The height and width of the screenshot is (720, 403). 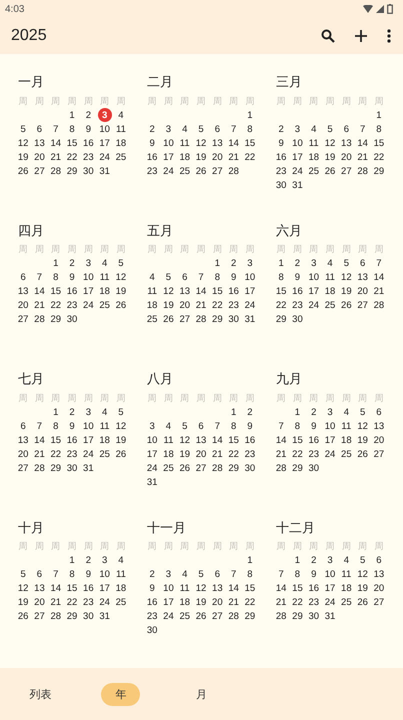 I want to click on day-number: 16, so click(x=314, y=440).